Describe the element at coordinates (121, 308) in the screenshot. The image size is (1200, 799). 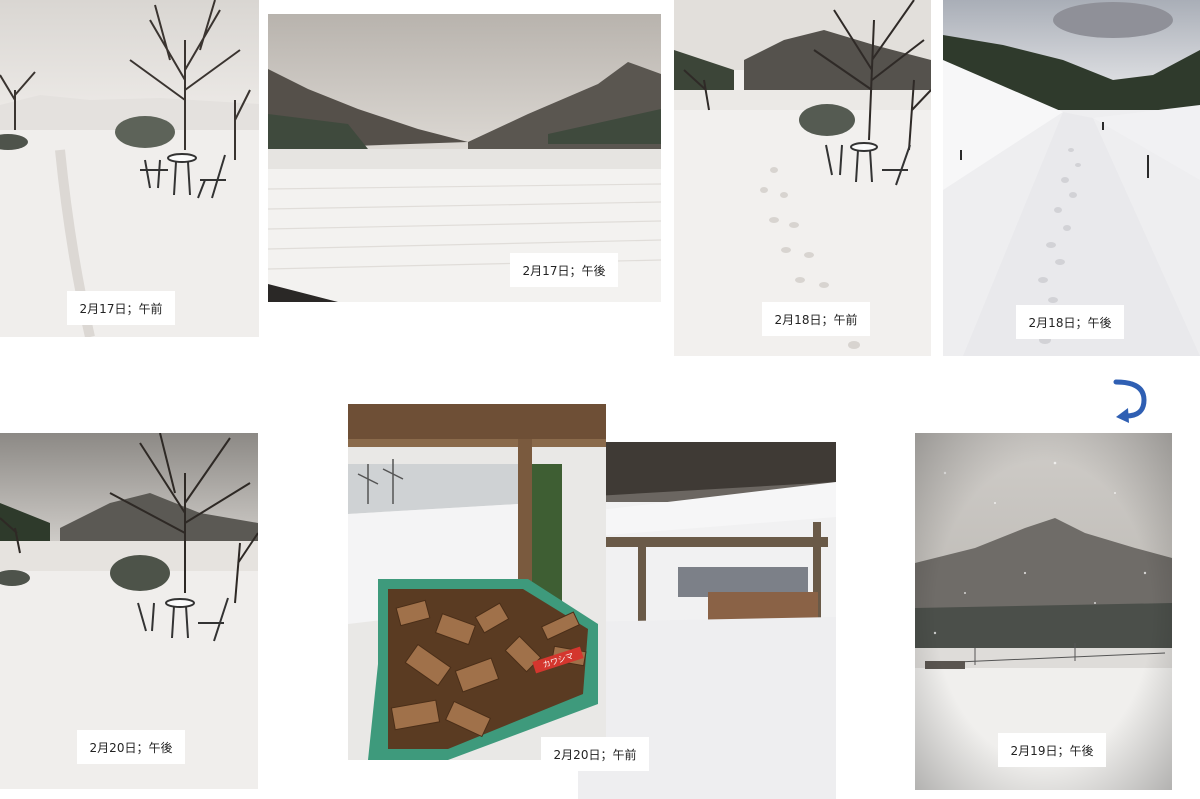
I see `photo-caption: 2月17日；午前` at that location.